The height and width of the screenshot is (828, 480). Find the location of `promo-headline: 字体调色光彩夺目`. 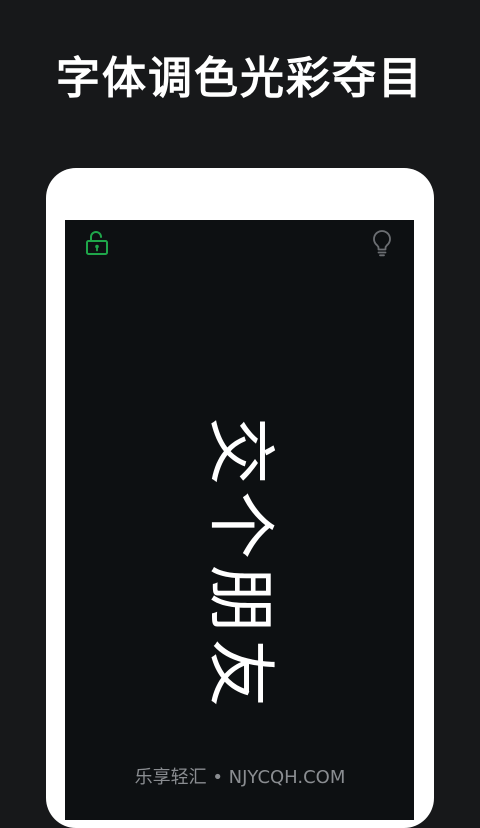

promo-headline: 字体调色光彩夺目 is located at coordinates (240, 78).